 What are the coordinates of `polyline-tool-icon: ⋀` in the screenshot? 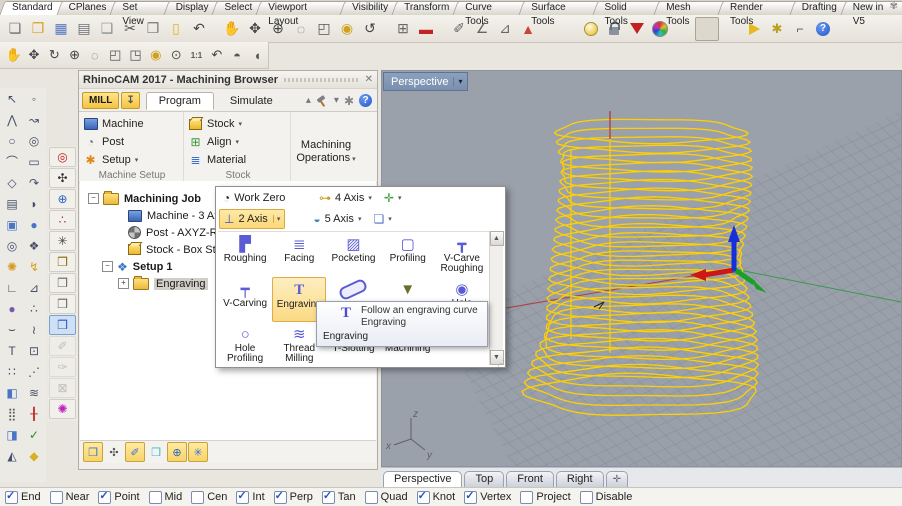 It's located at (12, 119).